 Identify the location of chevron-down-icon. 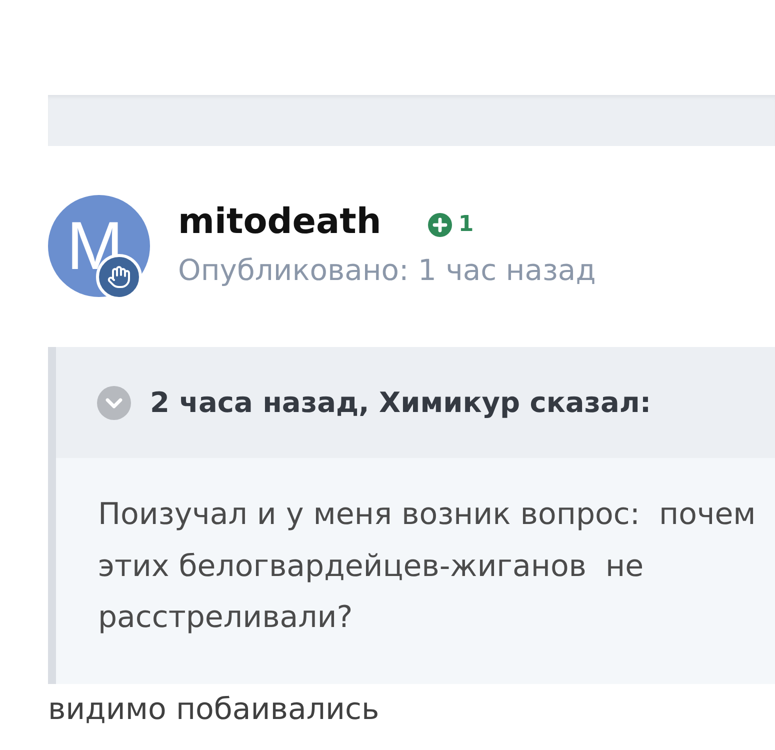
(114, 403).